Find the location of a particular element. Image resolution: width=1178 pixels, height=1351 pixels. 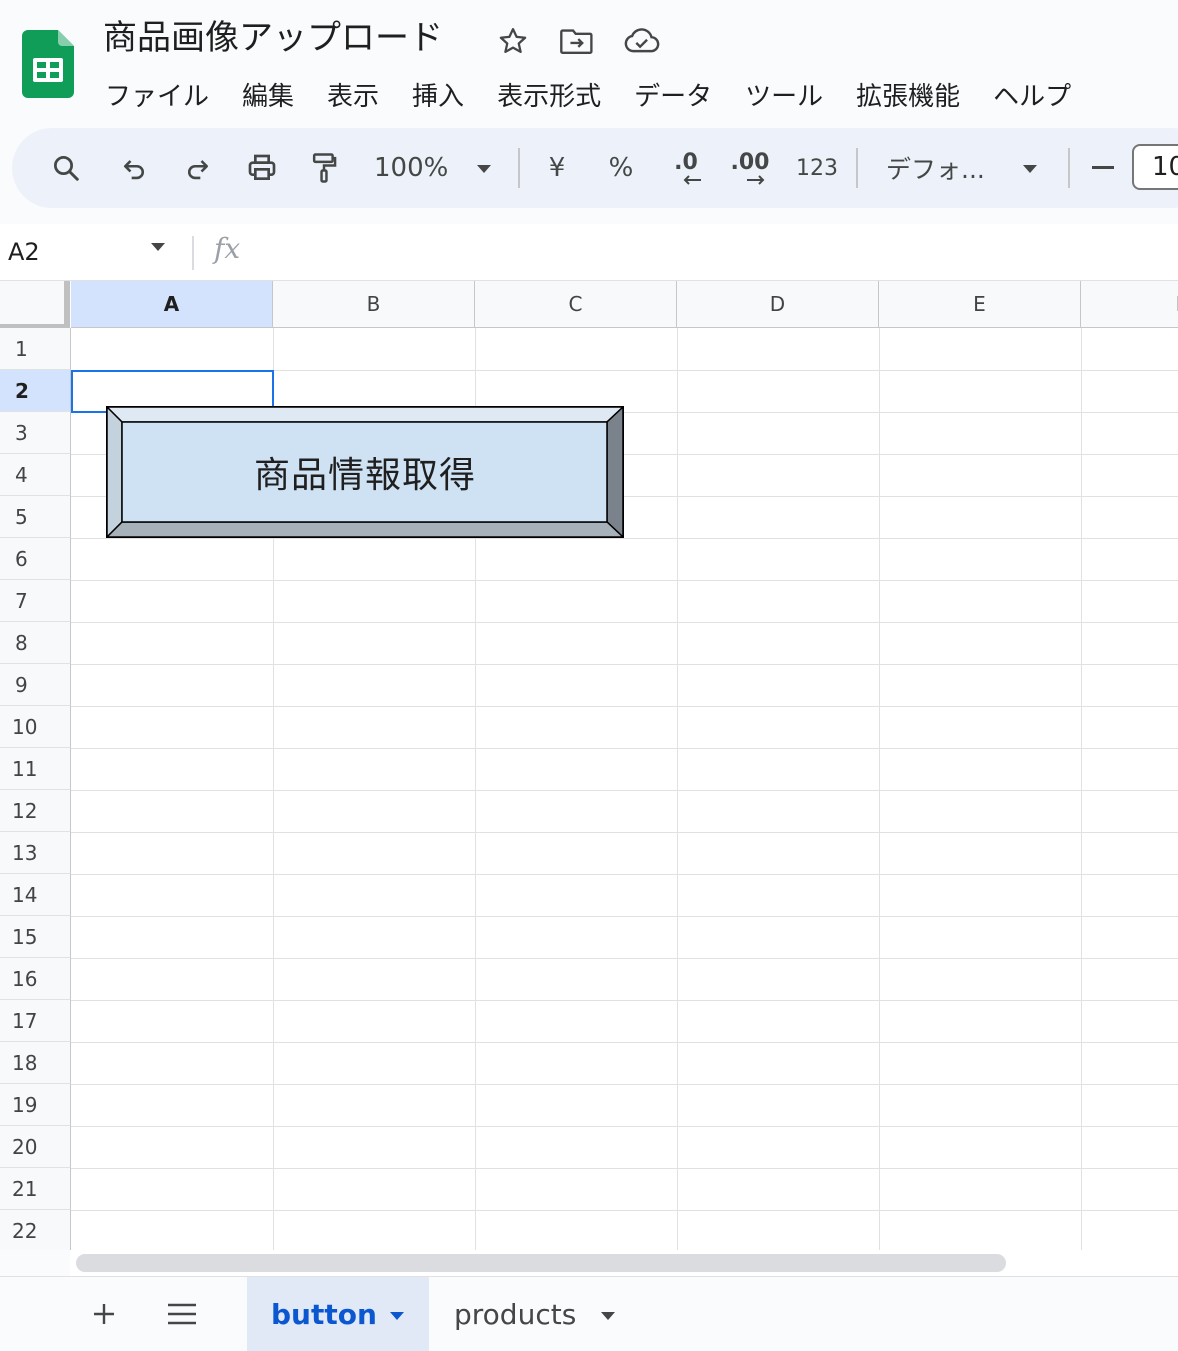

undo-icon is located at coordinates (134, 168).